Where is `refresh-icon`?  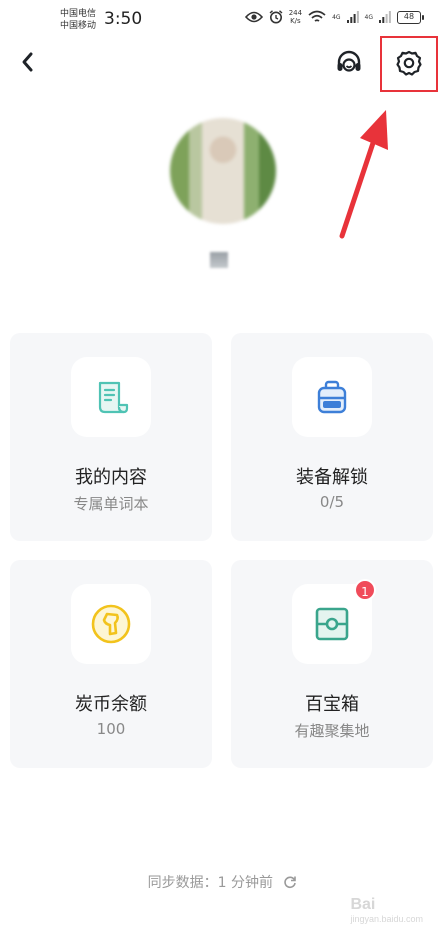 refresh-icon is located at coordinates (290, 882).